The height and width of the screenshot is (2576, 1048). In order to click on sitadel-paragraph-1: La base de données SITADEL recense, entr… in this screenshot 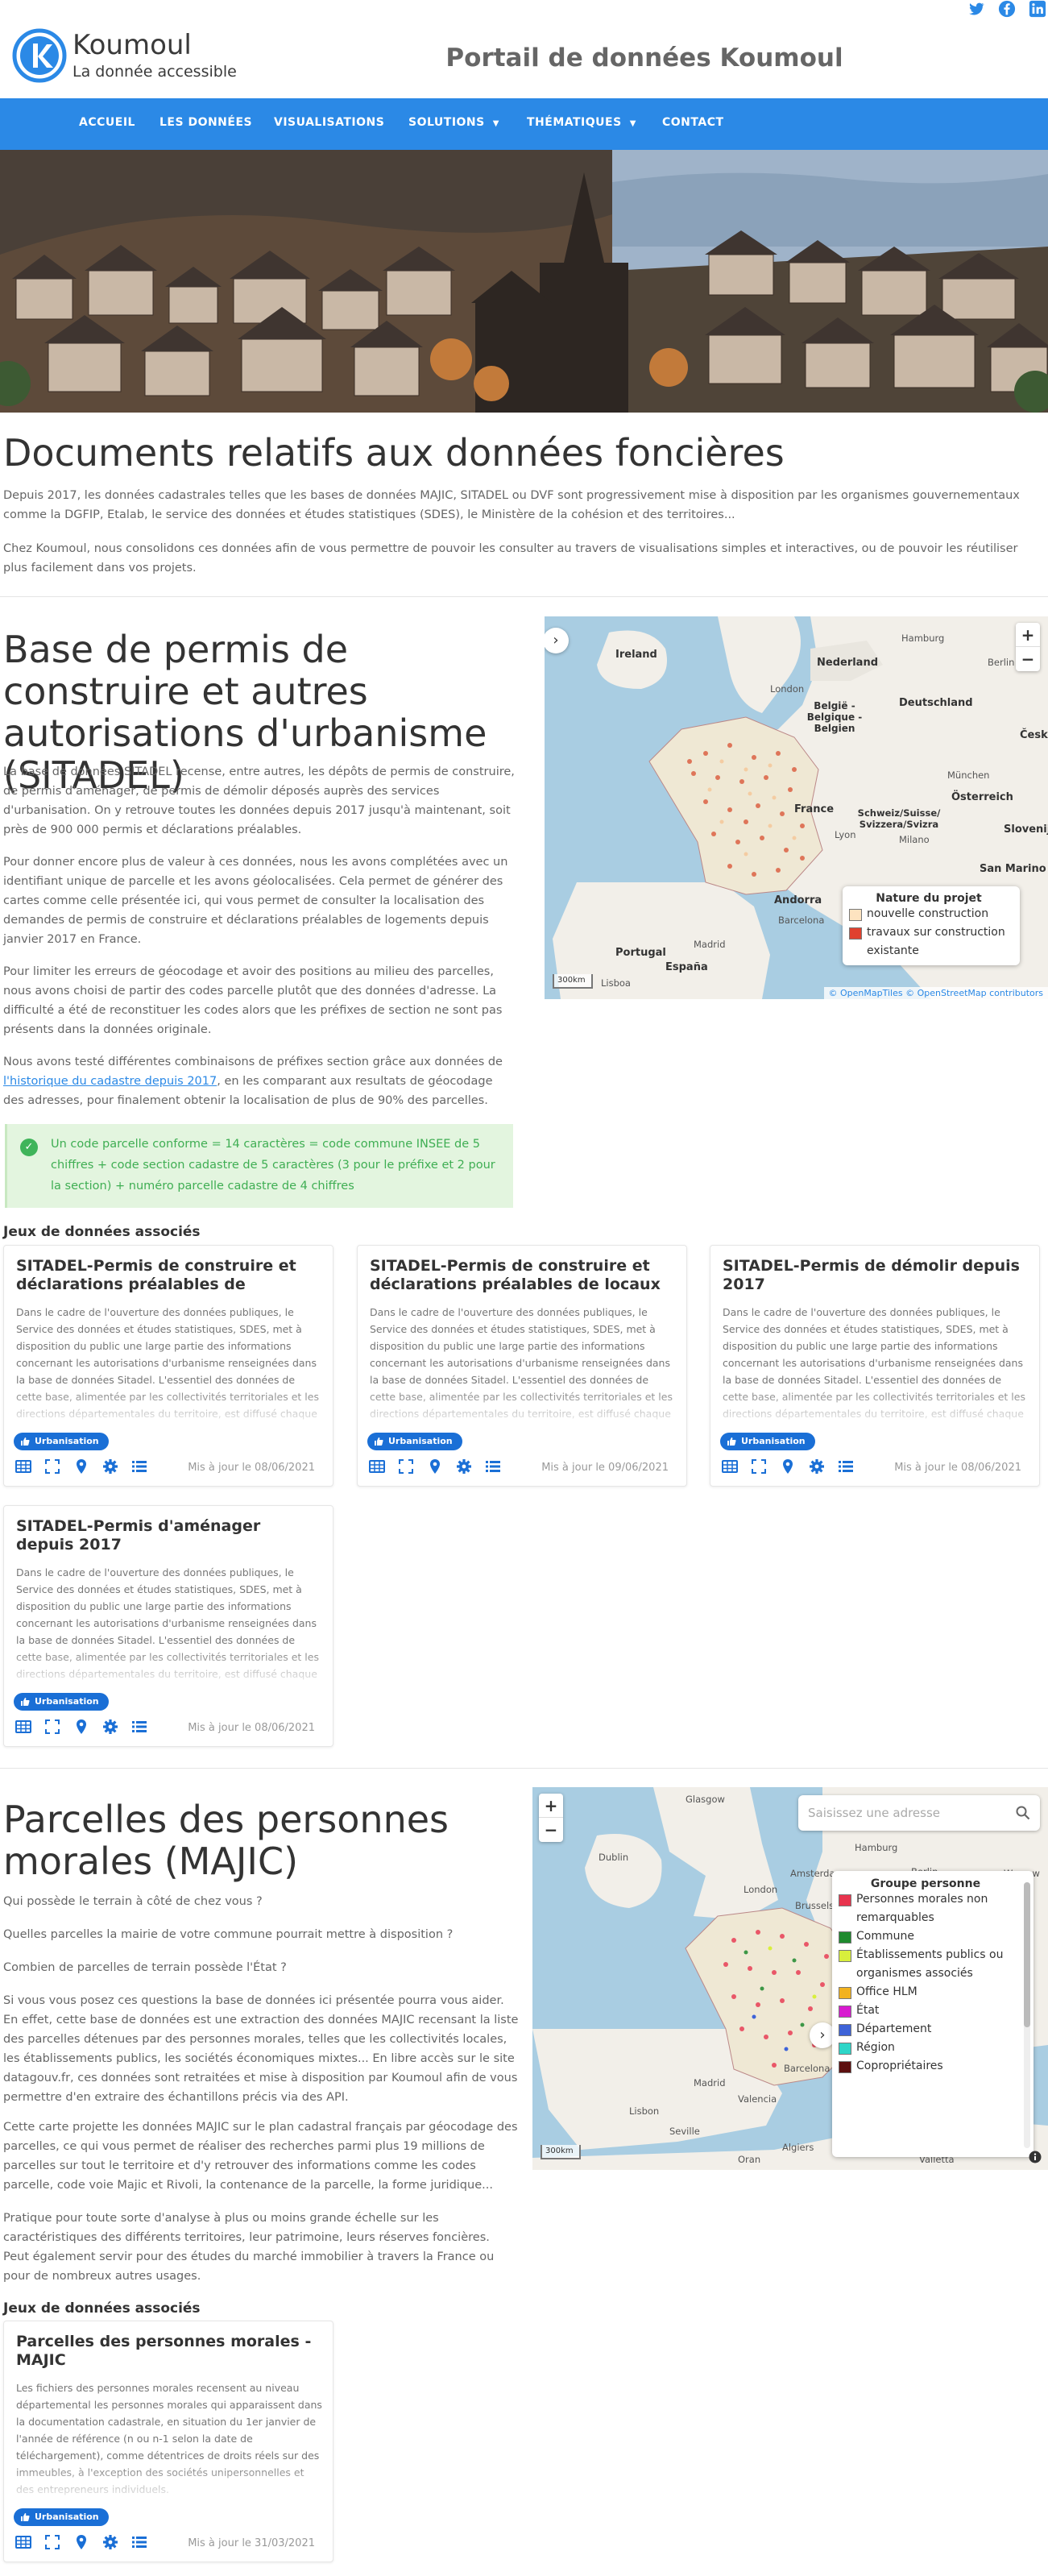, I will do `click(259, 800)`.